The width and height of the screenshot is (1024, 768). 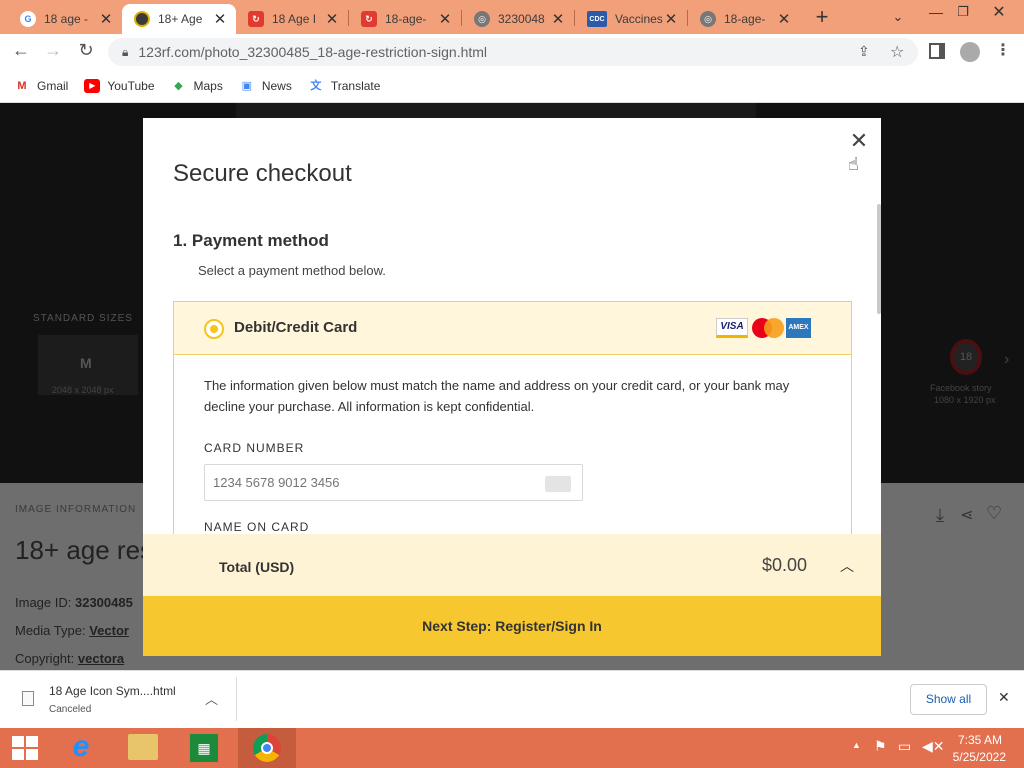 What do you see at coordinates (265, 86) in the screenshot?
I see `bookmark-news: ▣ News` at bounding box center [265, 86].